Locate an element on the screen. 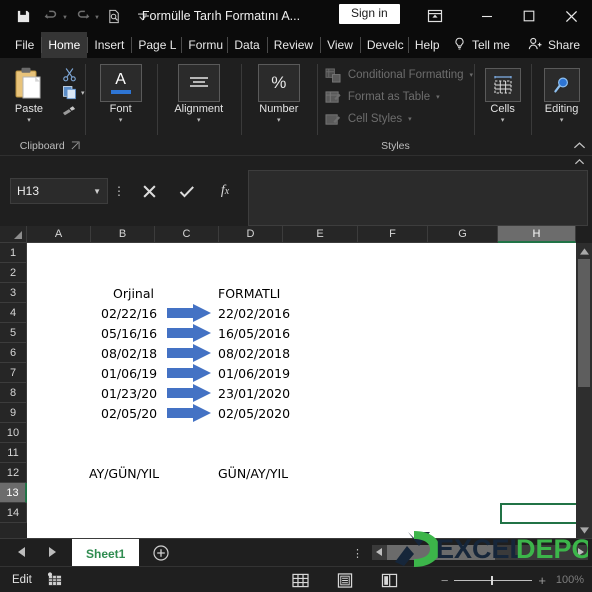  cell-styles-button: Cell Styles ▾ is located at coordinates (368, 119).